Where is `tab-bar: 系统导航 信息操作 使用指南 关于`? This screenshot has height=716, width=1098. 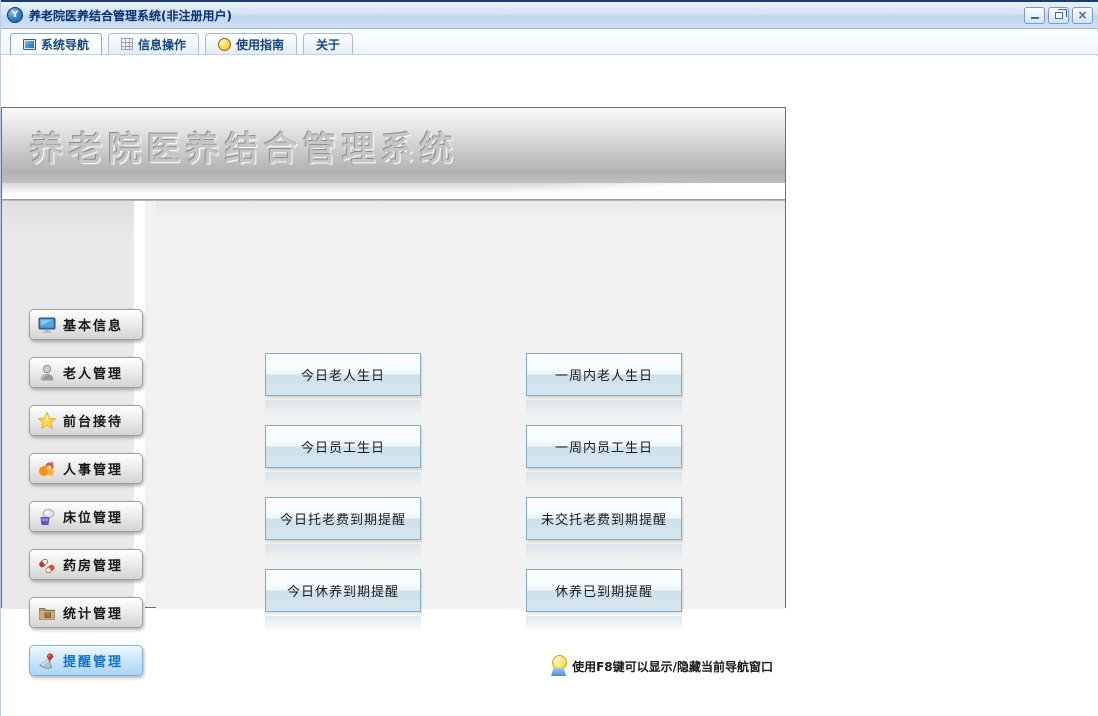
tab-bar: 系统导航 信息操作 使用指南 关于 is located at coordinates (549, 43).